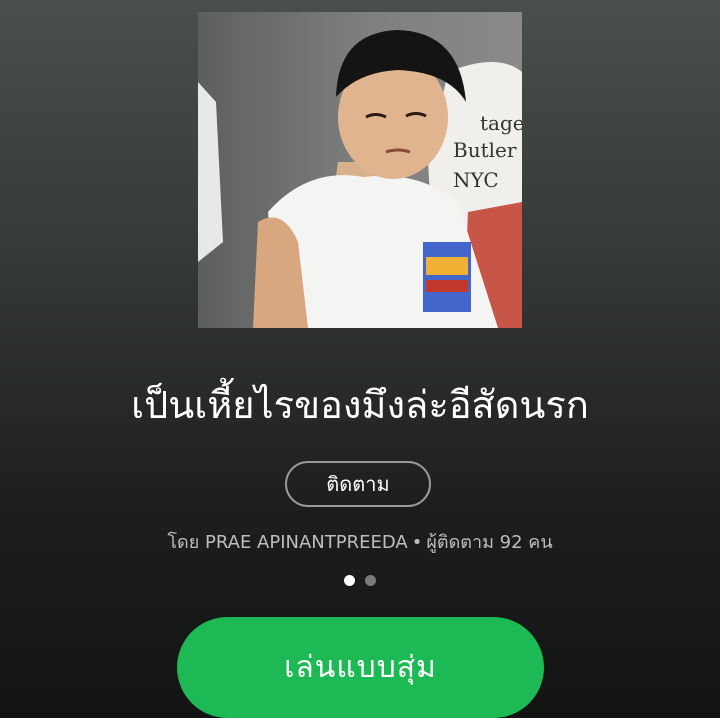 Image resolution: width=720 pixels, height=718 pixels. I want to click on by-prefix: โดย, so click(183, 542).